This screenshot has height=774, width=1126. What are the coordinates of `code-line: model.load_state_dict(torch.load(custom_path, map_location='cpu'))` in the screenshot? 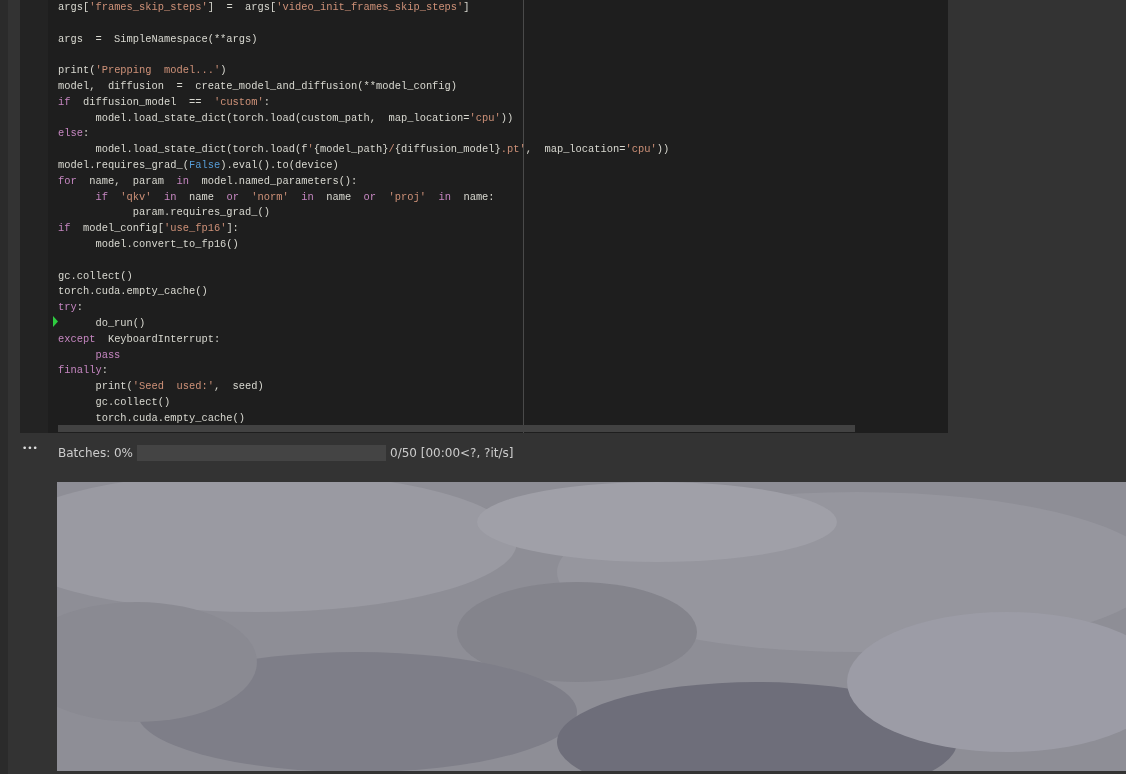 It's located at (304, 118).